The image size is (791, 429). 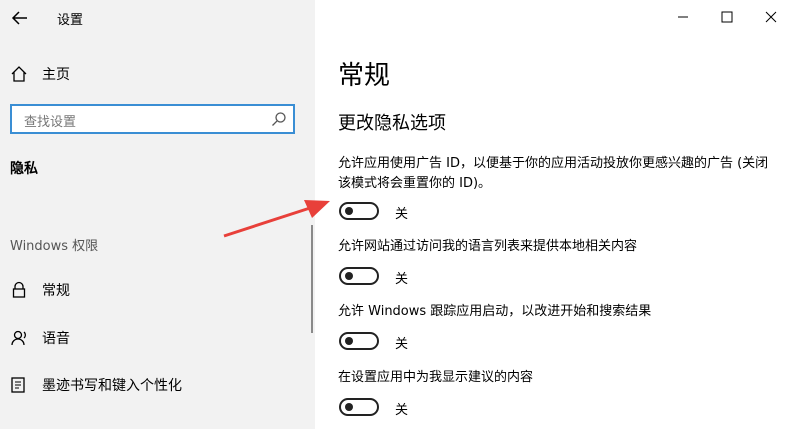 What do you see at coordinates (19, 338) in the screenshot?
I see `speech-icon` at bounding box center [19, 338].